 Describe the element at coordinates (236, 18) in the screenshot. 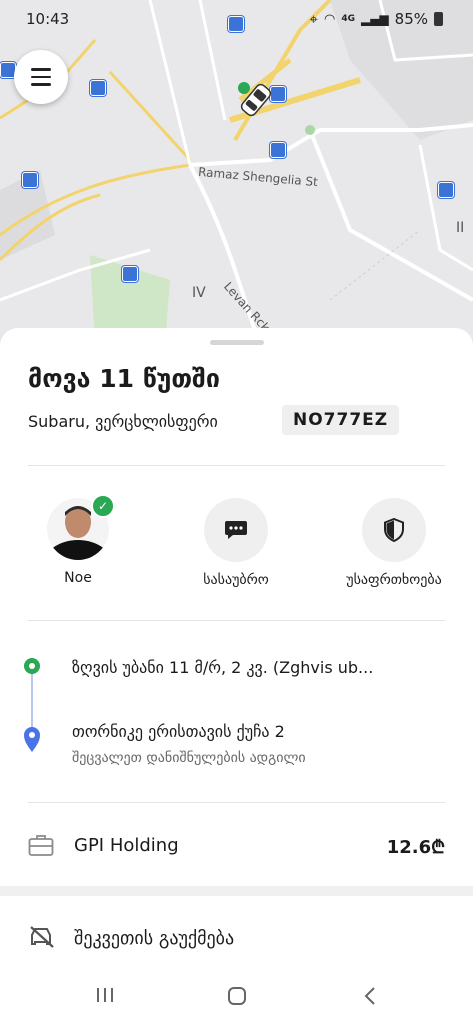

I see `status-bar: 10:43 ⌖ ◠ 4G ▂▄▆ 85%` at that location.